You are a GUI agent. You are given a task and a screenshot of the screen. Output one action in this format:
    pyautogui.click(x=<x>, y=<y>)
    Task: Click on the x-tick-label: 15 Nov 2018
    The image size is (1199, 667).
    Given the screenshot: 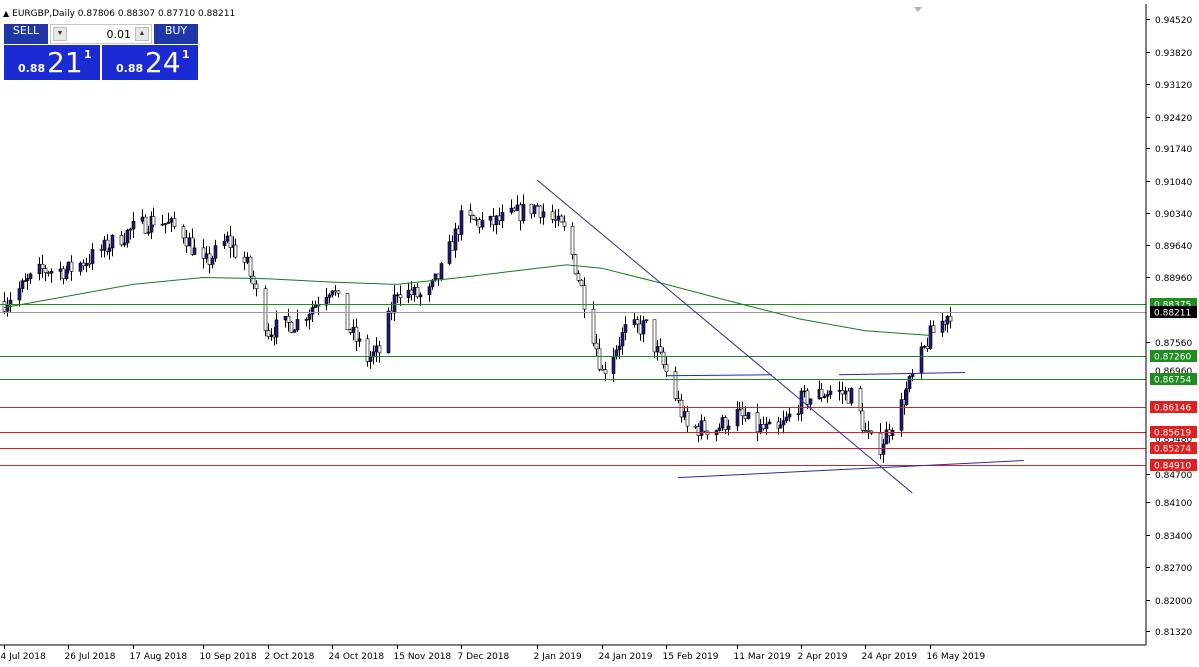 What is the action you would take?
    pyautogui.click(x=423, y=657)
    